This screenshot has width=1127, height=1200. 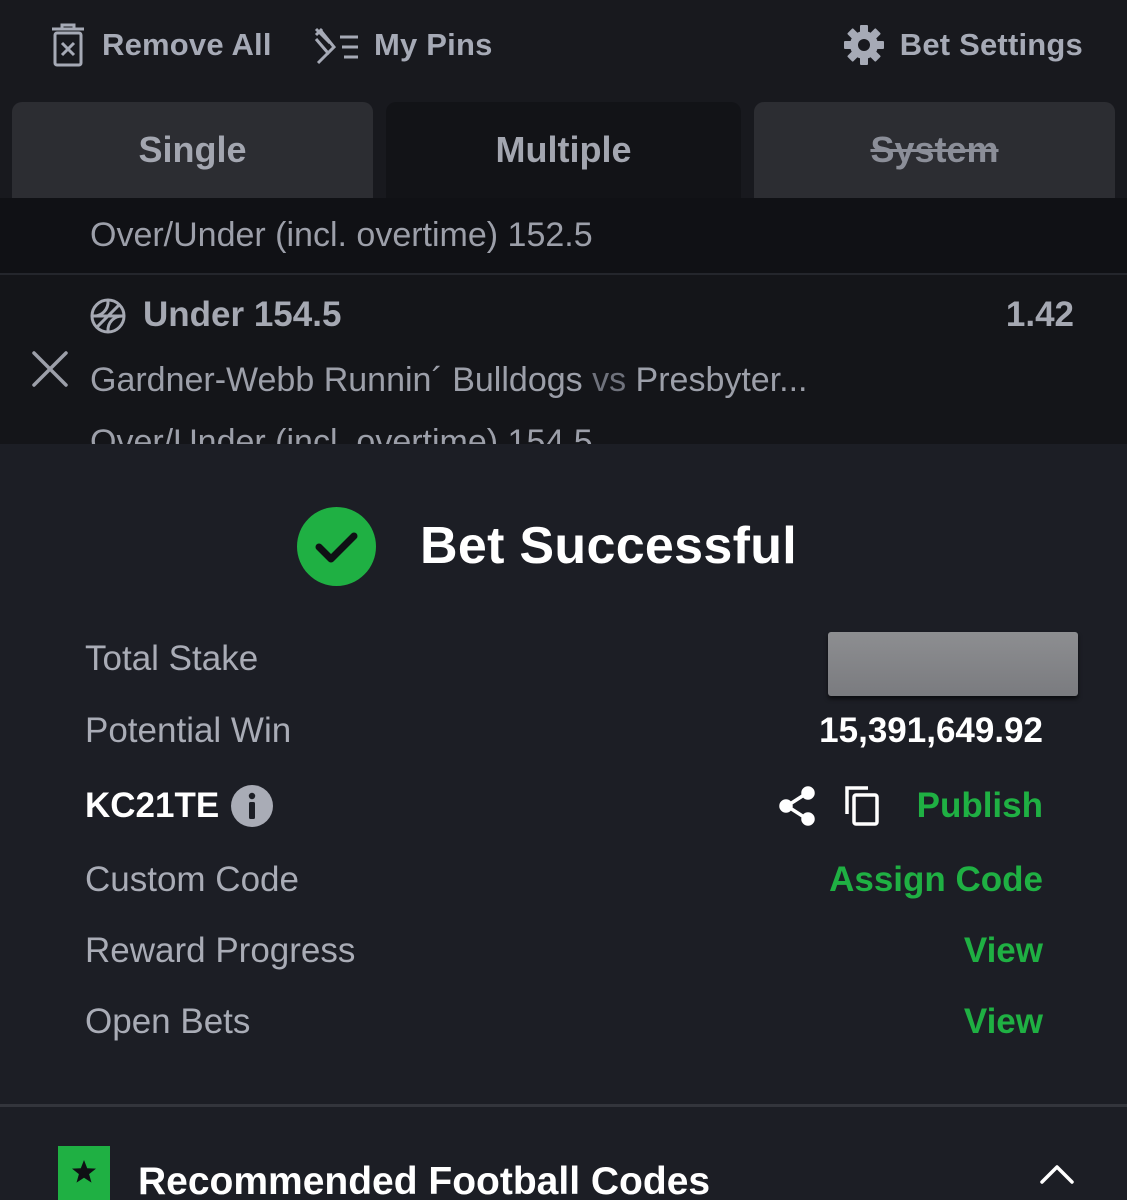 I want to click on remove-all-button: Remove All, so click(x=160, y=45).